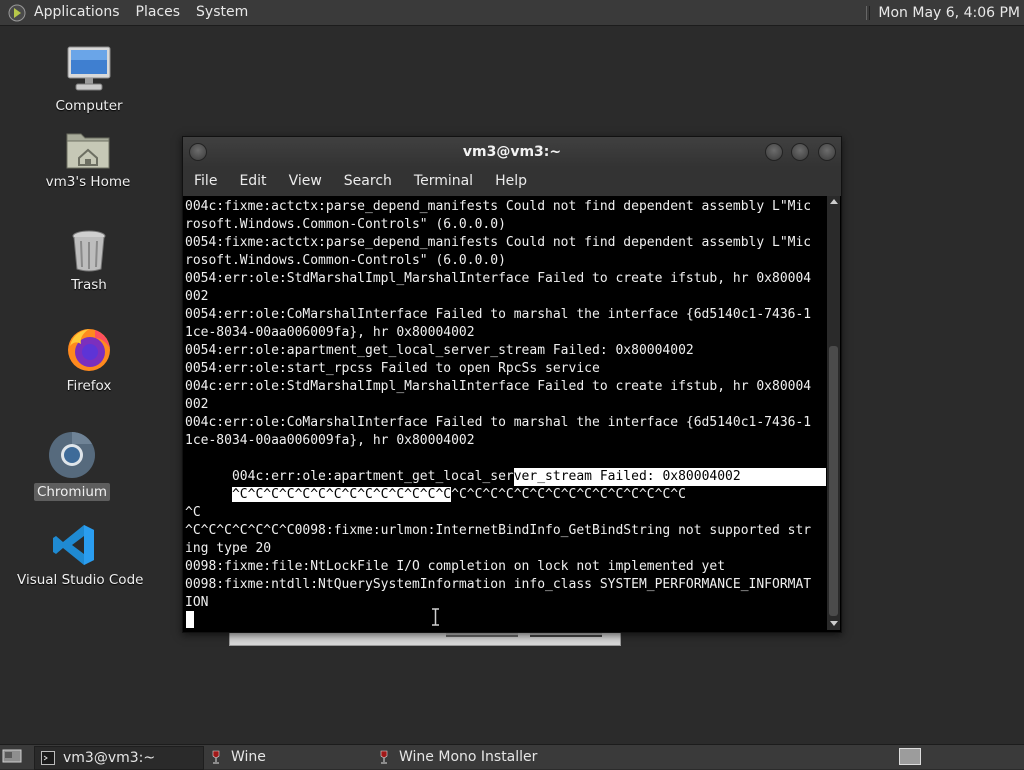 This screenshot has height=770, width=1024. Describe the element at coordinates (89, 350) in the screenshot. I see `firefox-icon` at that location.